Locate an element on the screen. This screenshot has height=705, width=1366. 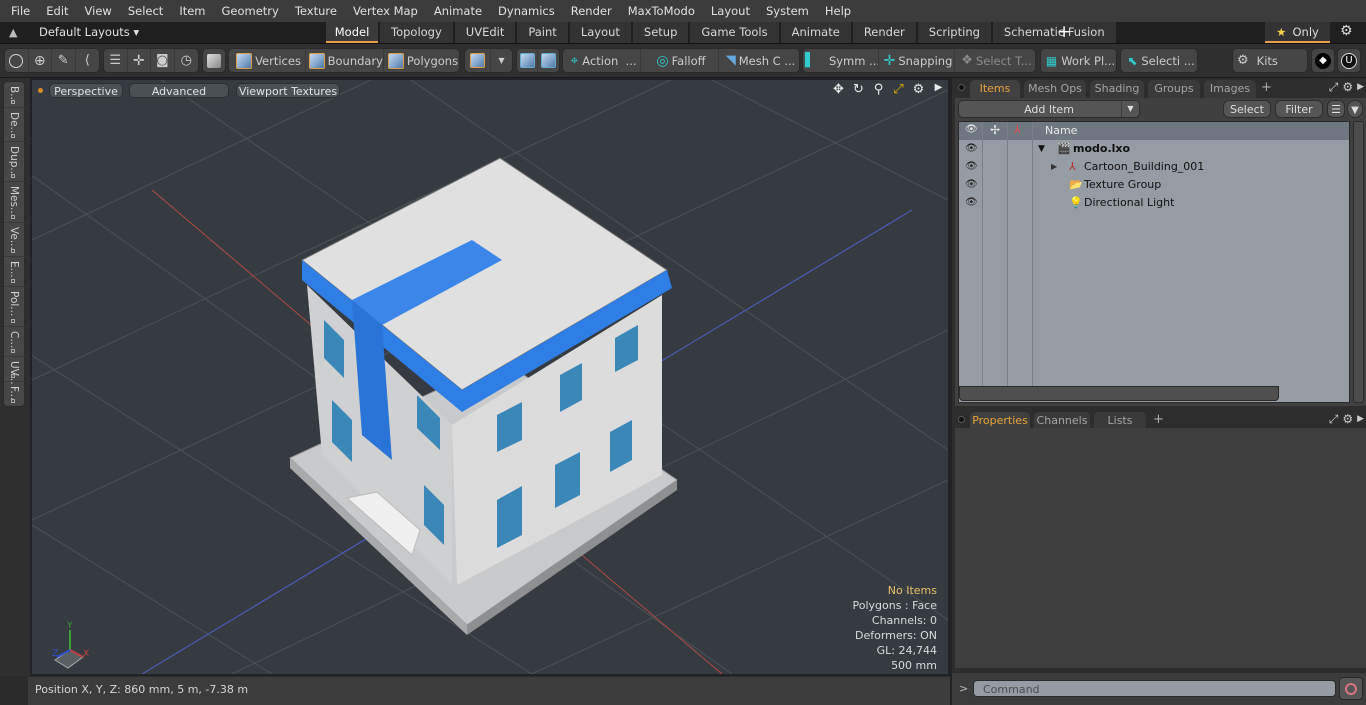
add-layout-tab-button: + is located at coordinates (1064, 32).